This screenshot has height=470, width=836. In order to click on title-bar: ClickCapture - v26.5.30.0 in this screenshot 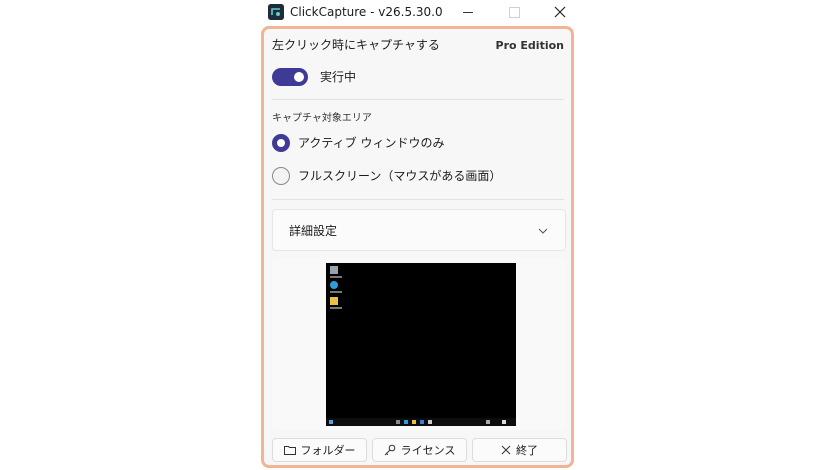, I will do `click(418, 12)`.